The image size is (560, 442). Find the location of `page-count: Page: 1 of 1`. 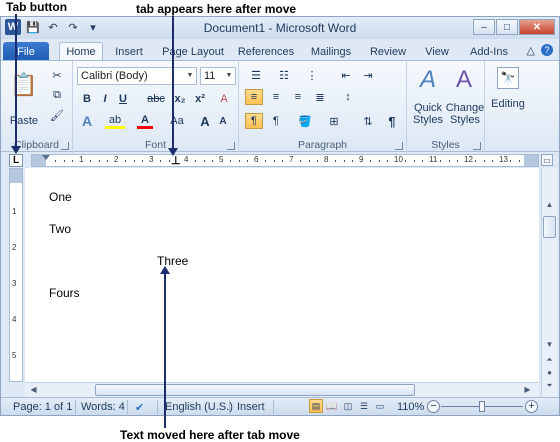

page-count: Page: 1 of 1 is located at coordinates (42, 407).